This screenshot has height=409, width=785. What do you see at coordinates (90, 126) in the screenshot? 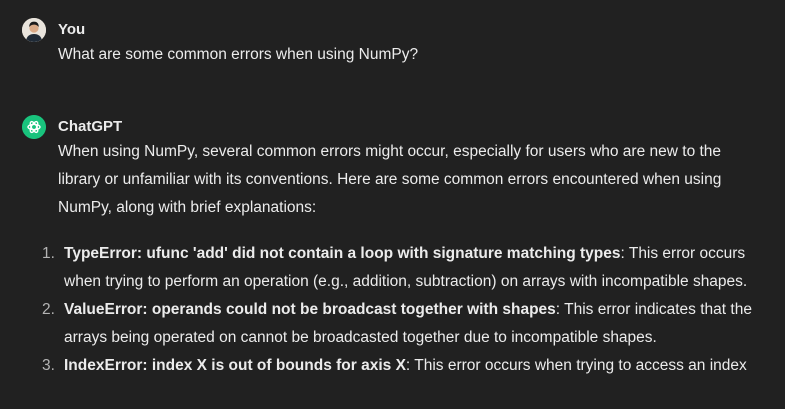
I see `assistant-author-name: ChatGPT` at bounding box center [90, 126].